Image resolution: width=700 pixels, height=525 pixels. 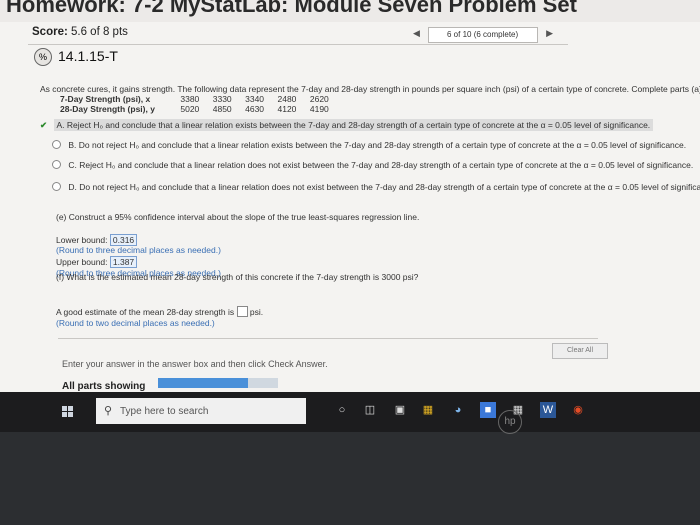 What do you see at coordinates (319, 99) in the screenshot?
I see `table-cell: 2620` at bounding box center [319, 99].